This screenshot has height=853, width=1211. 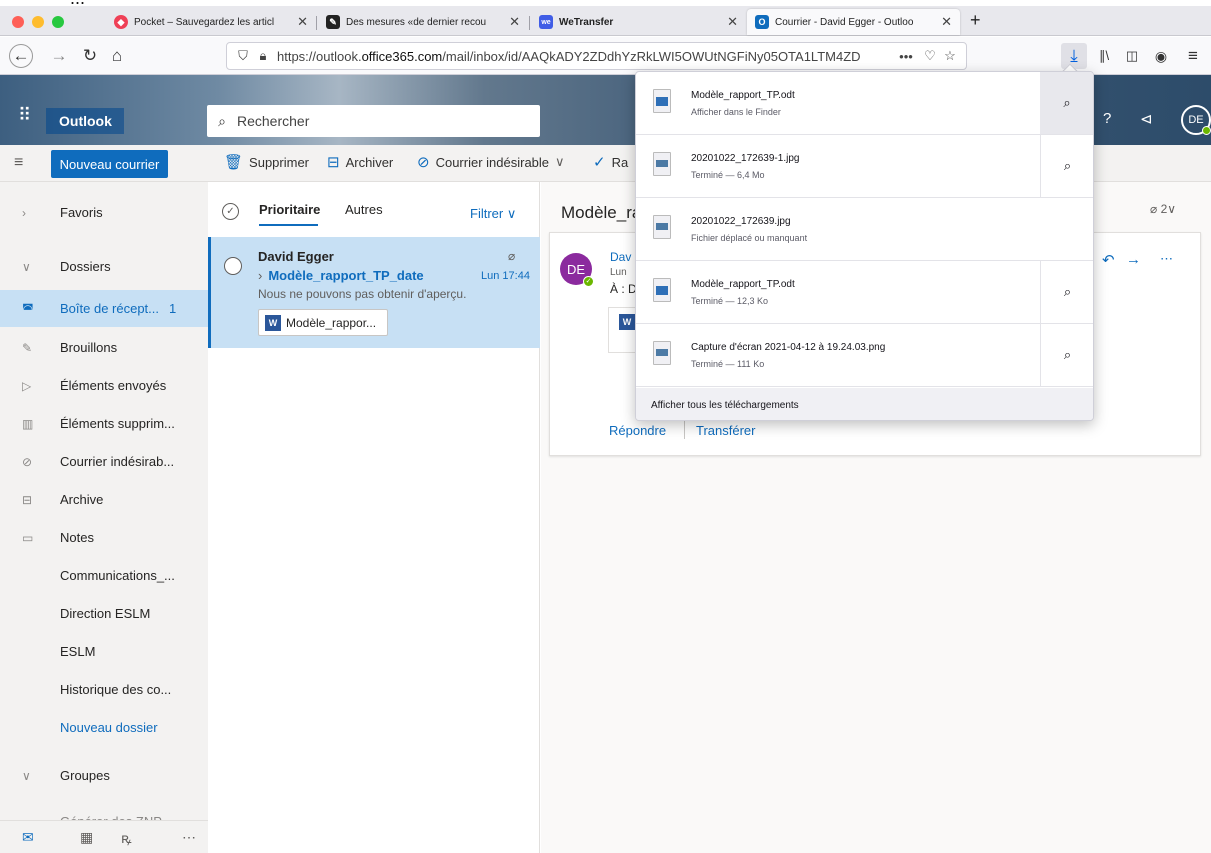 What do you see at coordinates (104, 613) in the screenshot?
I see `sidebar-item-direction-eslm: Direction ESLM` at bounding box center [104, 613].